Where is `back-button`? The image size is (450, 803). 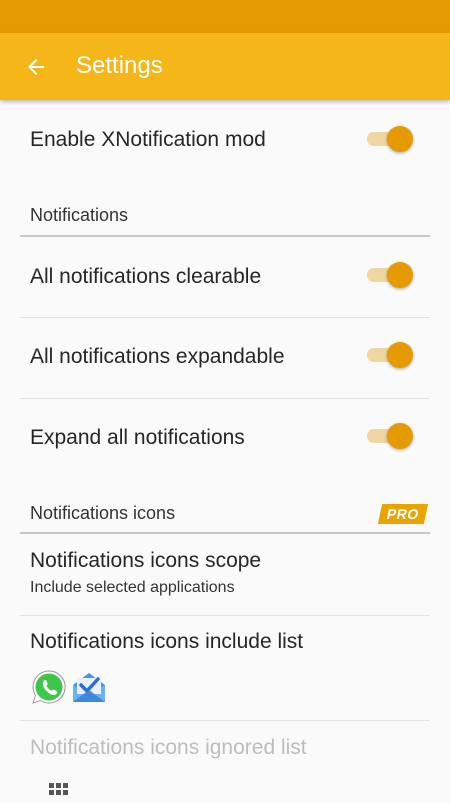
back-button is located at coordinates (36, 67).